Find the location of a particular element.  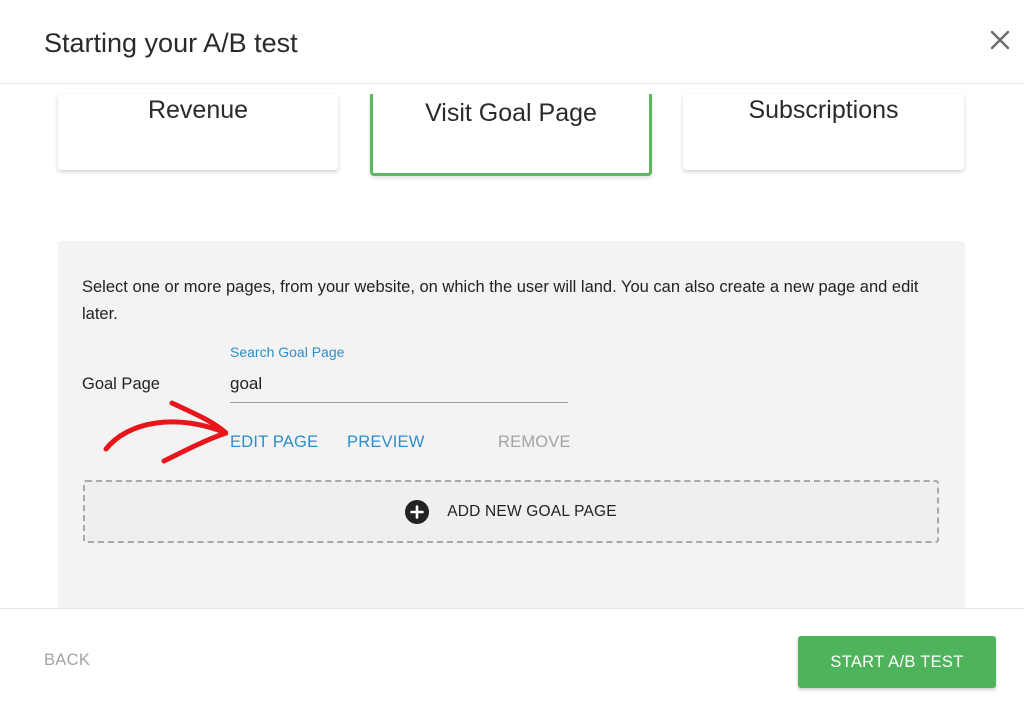

add-new-goal-page-button: ADD NEW GOAL PAGE is located at coordinates (511, 511).